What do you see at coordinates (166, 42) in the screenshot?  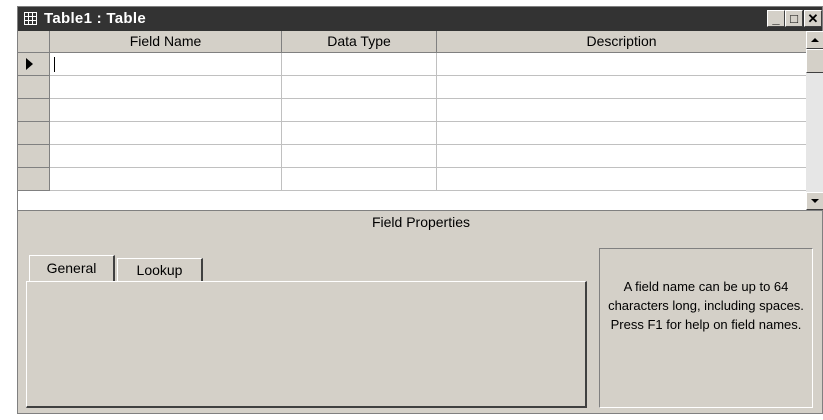 I see `column-header-field-name: Field Name` at bounding box center [166, 42].